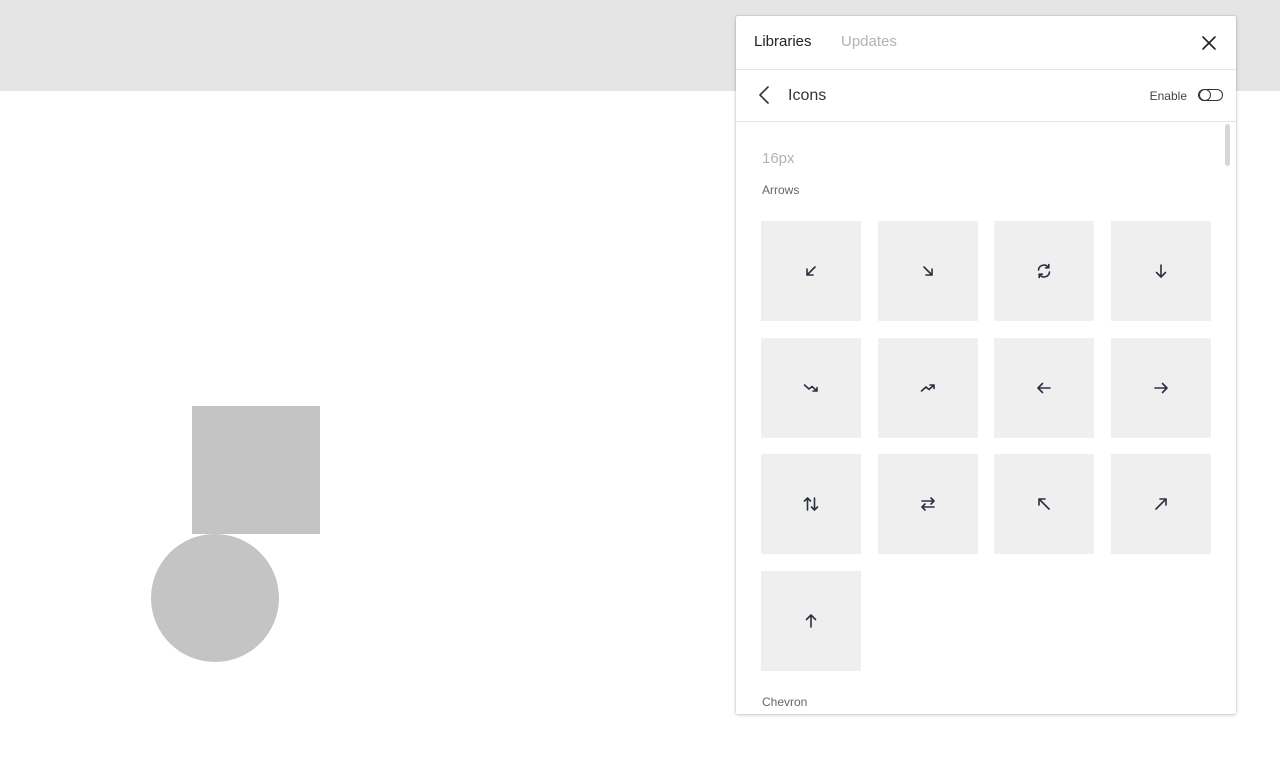 This screenshot has height=766, width=1280. I want to click on toggle-knob, so click(1205, 95).